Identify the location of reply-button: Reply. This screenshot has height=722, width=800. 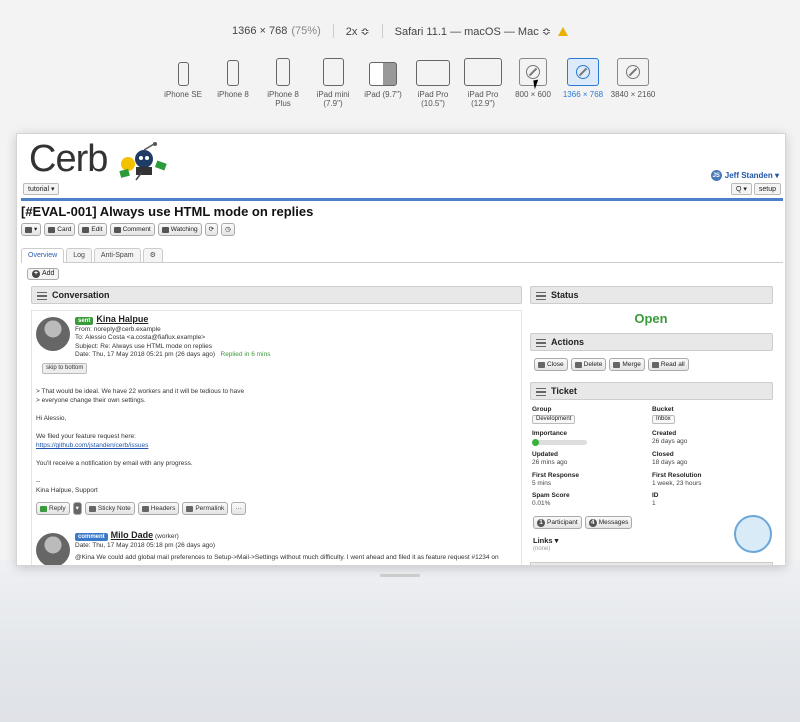
(53, 508).